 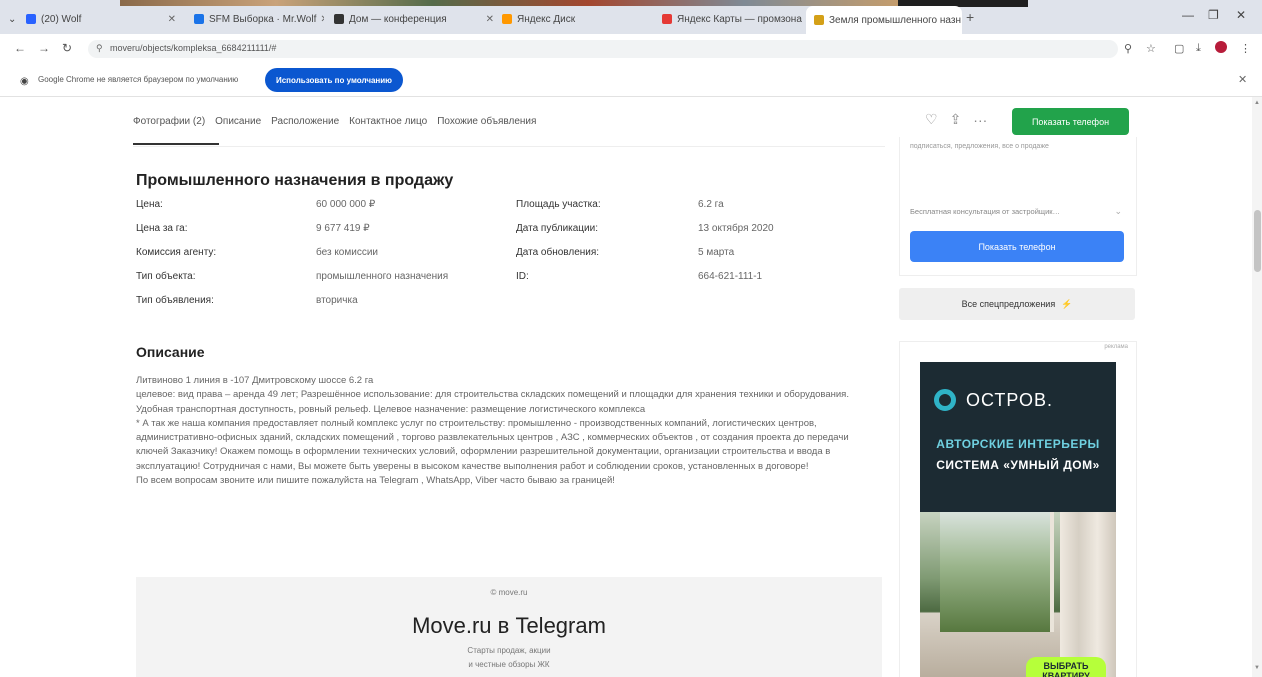 What do you see at coordinates (44, 48) in the screenshot?
I see `forward-icon: →` at bounding box center [44, 48].